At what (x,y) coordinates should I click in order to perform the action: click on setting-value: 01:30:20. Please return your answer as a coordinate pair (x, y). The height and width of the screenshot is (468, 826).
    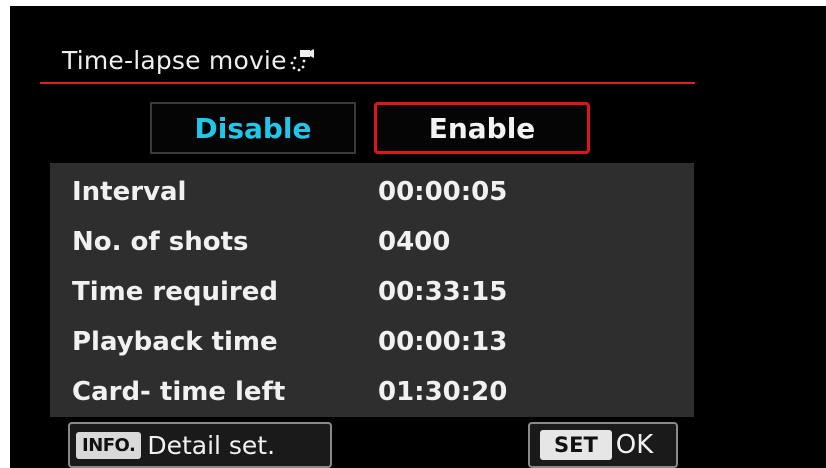
    Looking at the image, I should click on (443, 392).